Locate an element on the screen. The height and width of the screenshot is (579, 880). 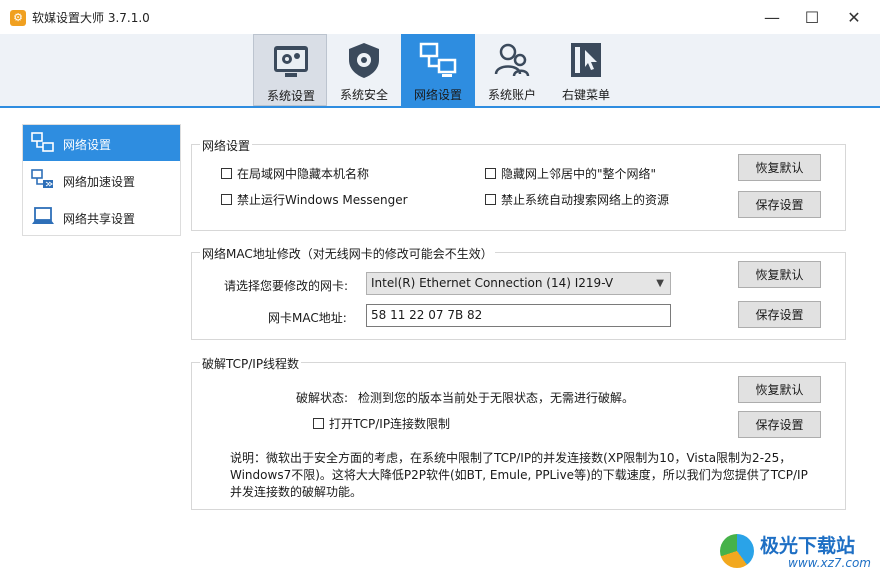
tab-label: 网络设置 is located at coordinates (437, 95).